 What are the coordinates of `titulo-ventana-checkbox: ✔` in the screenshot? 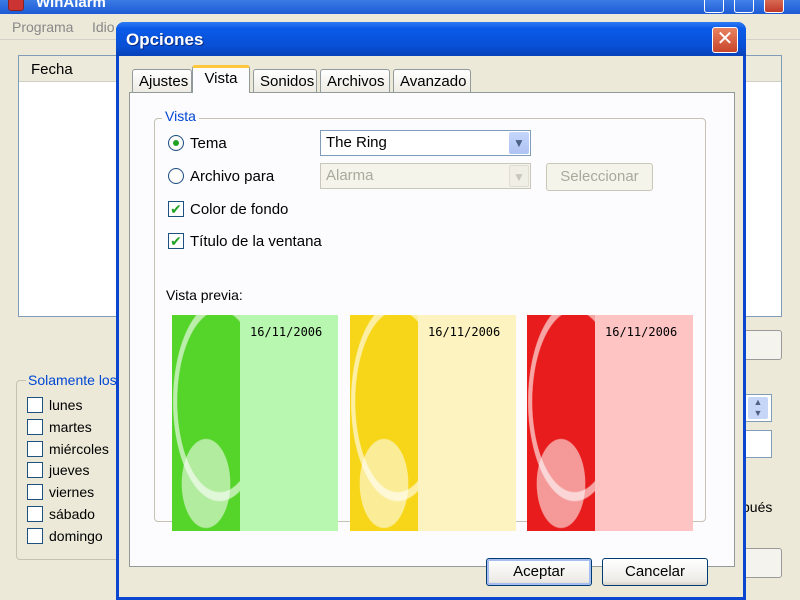 It's located at (176, 241).